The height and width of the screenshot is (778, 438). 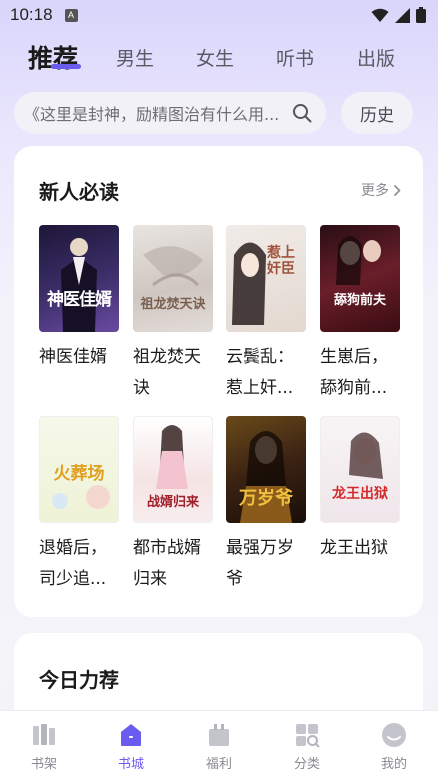 I want to click on nav-label: 书架, so click(x=43, y=764).